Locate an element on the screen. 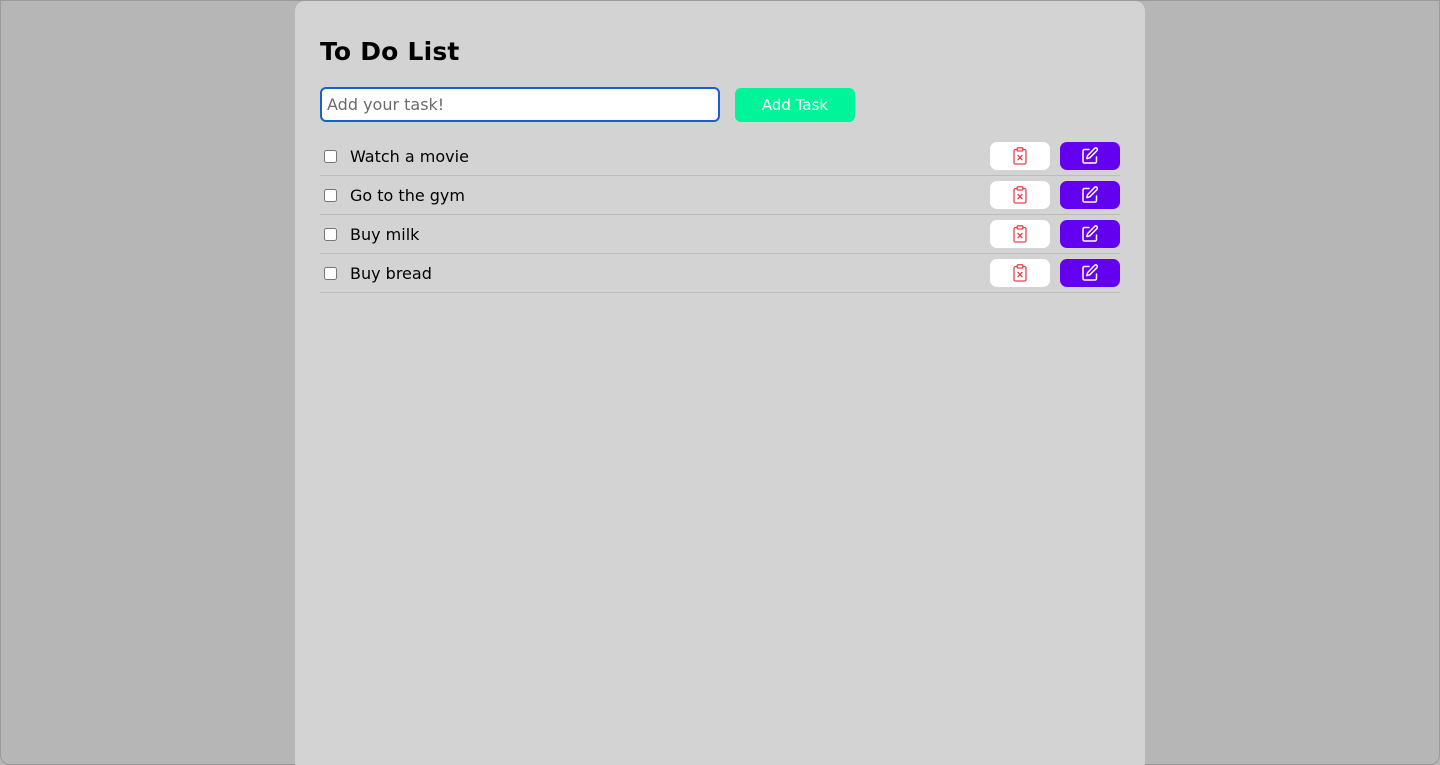 The height and width of the screenshot is (765, 1440). task-text: Go to the gym is located at coordinates (407, 195).